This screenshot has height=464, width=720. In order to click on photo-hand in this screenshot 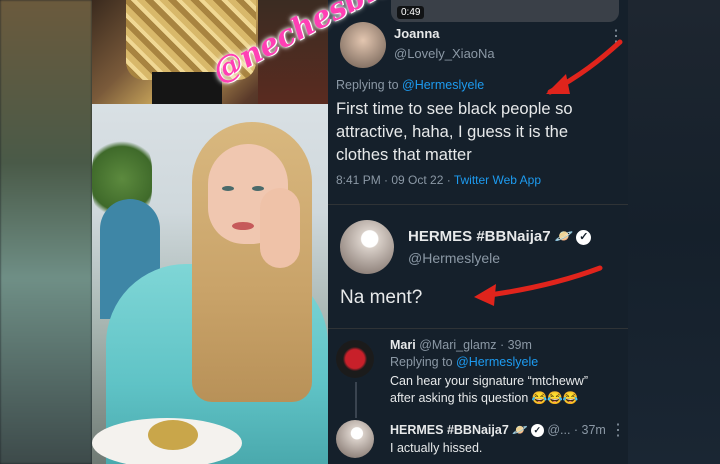, I will do `click(280, 228)`.